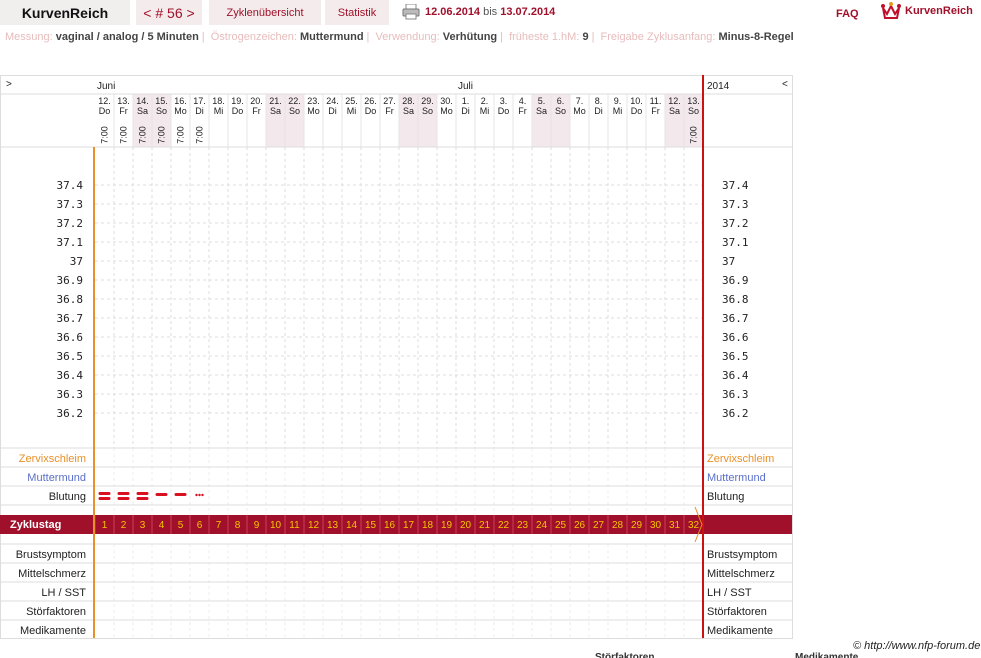 Image resolution: width=981 pixels, height=658 pixels. I want to click on temp-label-left: 36.3, so click(70, 394).